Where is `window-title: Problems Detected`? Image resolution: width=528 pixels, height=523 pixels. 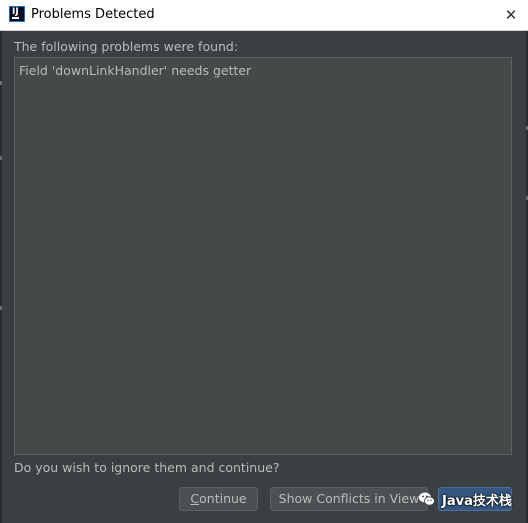
window-title: Problems Detected is located at coordinates (93, 14).